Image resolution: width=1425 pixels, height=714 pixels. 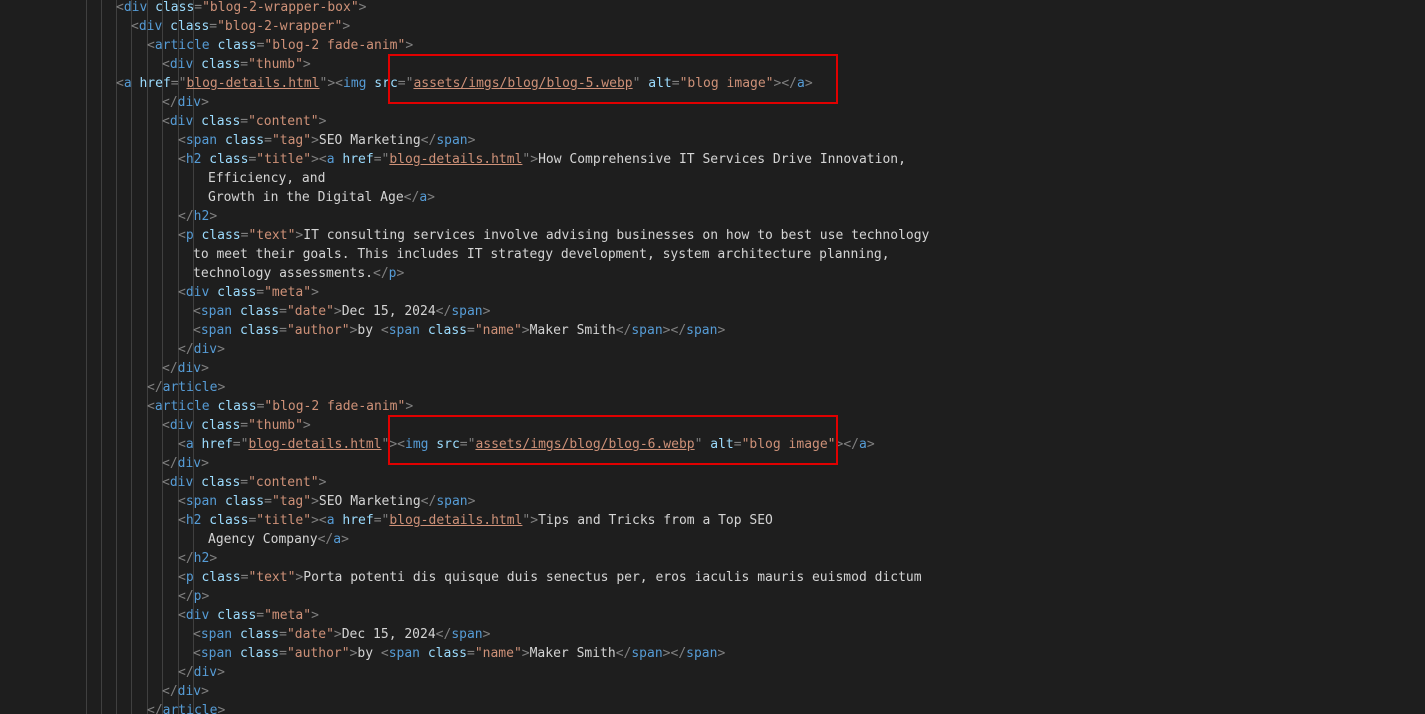 I want to click on code-token: assets/imgs/blog/blog-6.webp, so click(x=585, y=444).